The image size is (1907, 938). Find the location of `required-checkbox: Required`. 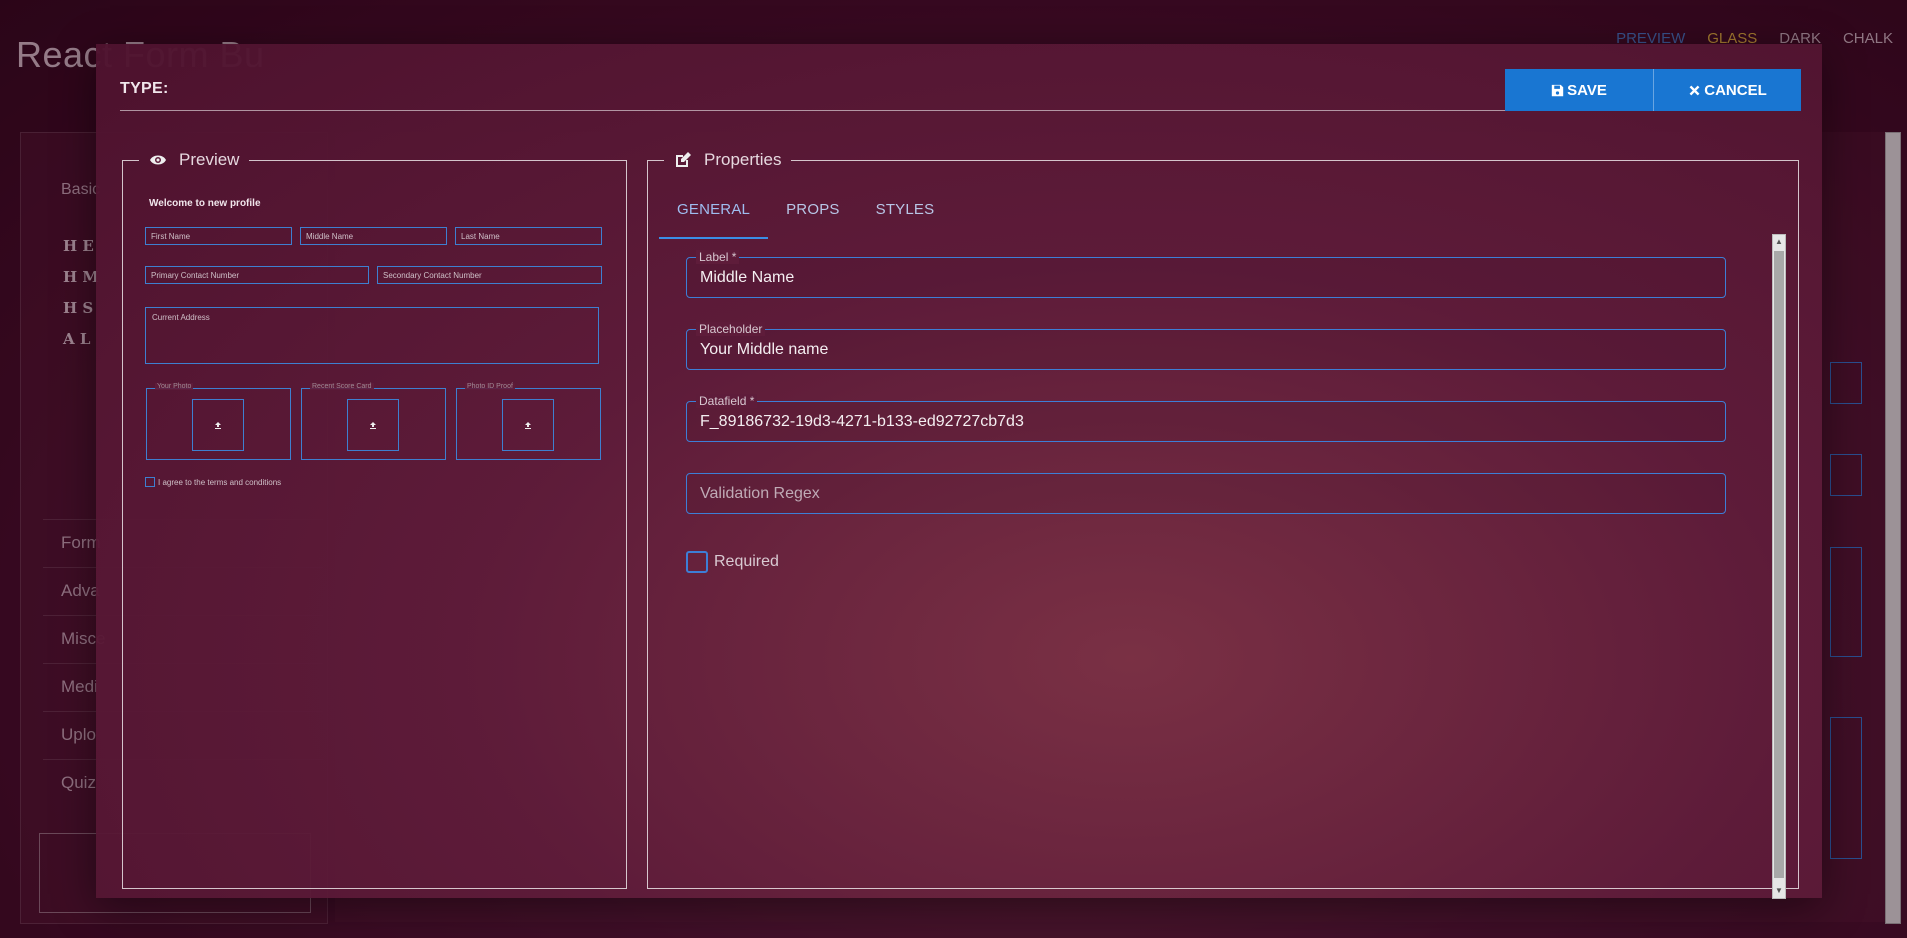

required-checkbox: Required is located at coordinates (732, 562).